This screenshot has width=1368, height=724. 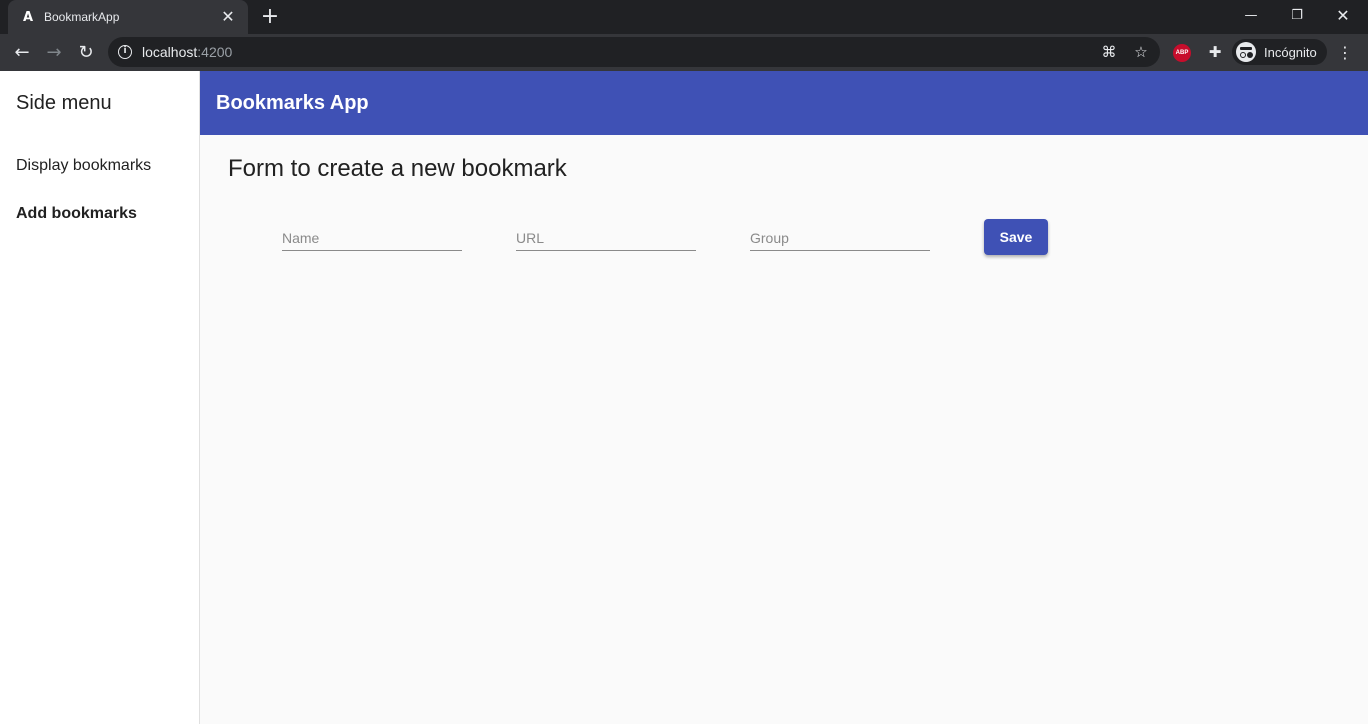 I want to click on back-arrow-icon: ←, so click(x=22, y=53).